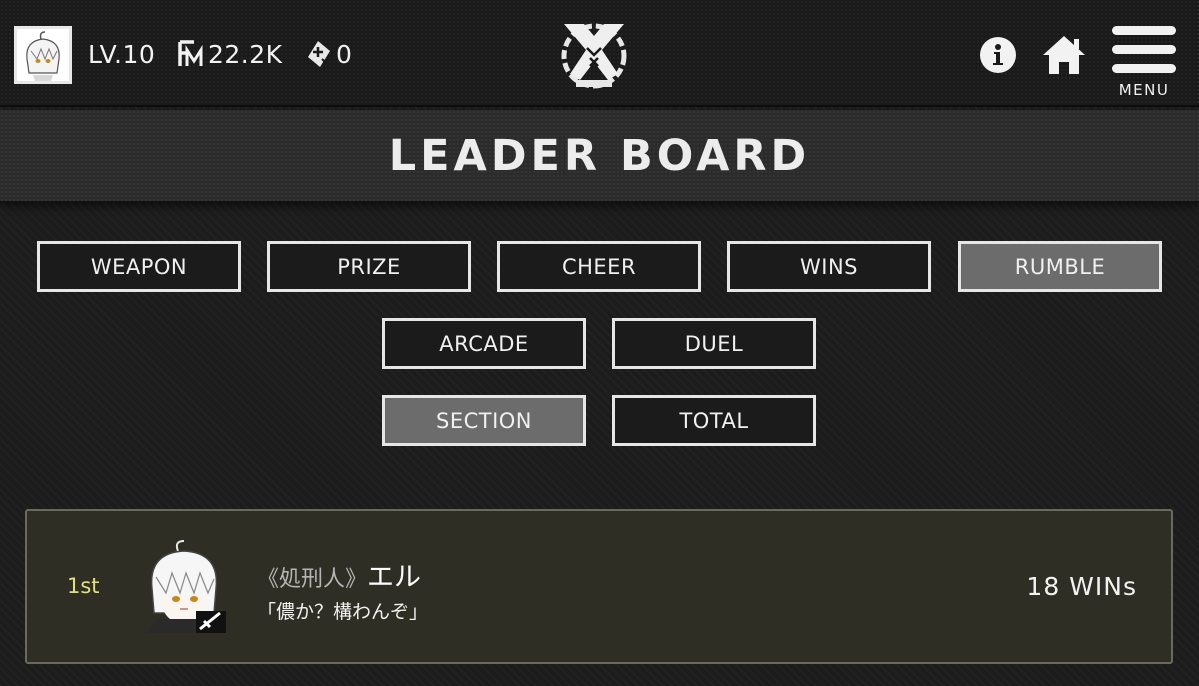 This screenshot has width=1199, height=686. I want to click on filter-weapon-button: WEAPON, so click(139, 266).